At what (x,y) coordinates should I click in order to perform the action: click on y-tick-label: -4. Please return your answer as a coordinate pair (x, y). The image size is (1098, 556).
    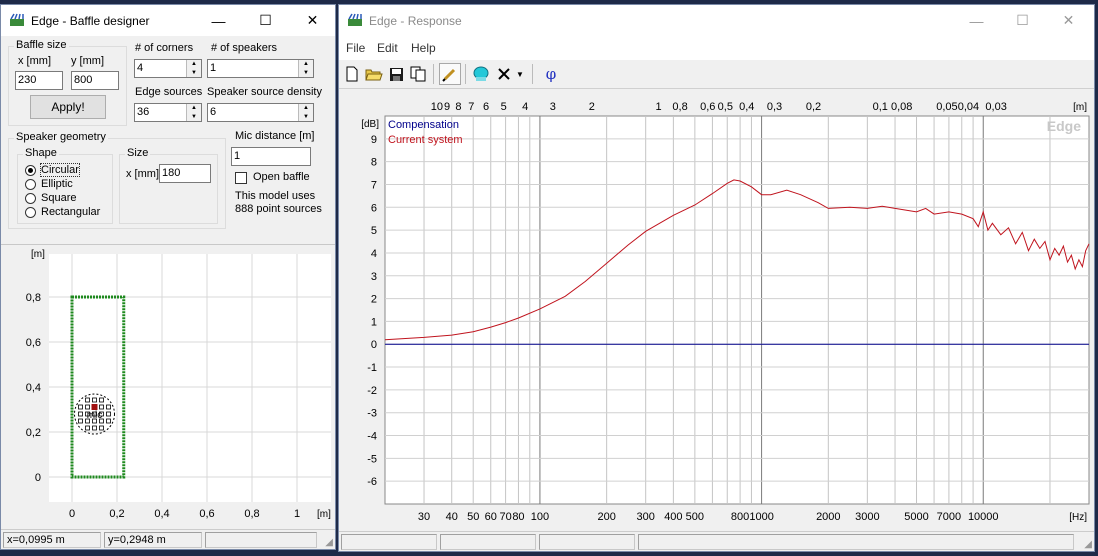
    Looking at the image, I should click on (372, 437).